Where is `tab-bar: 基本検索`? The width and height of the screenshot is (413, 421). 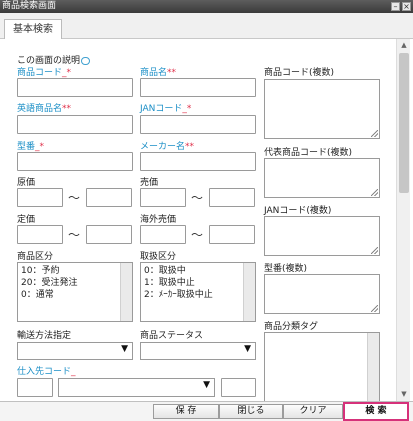
tab-bar: 基本検索 is located at coordinates (206, 26).